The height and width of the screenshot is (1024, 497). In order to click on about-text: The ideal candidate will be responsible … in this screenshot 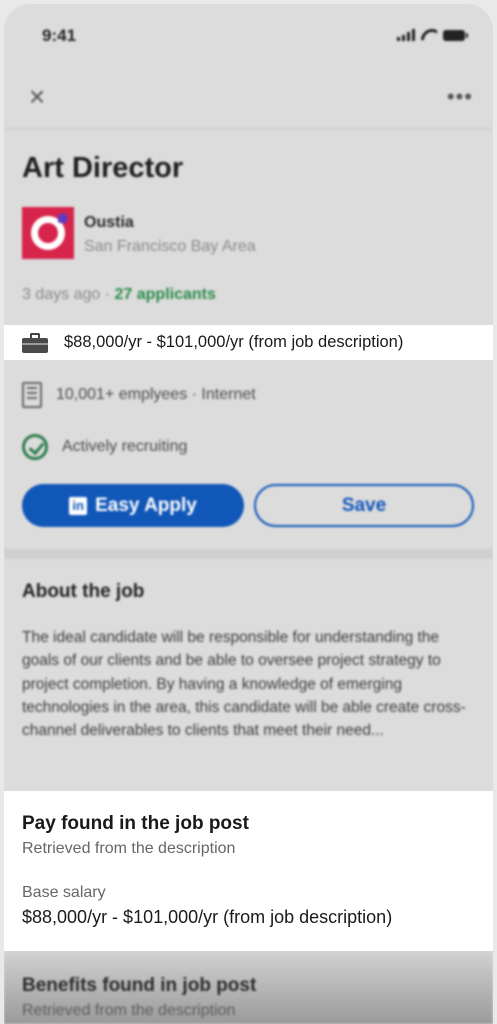, I will do `click(244, 684)`.